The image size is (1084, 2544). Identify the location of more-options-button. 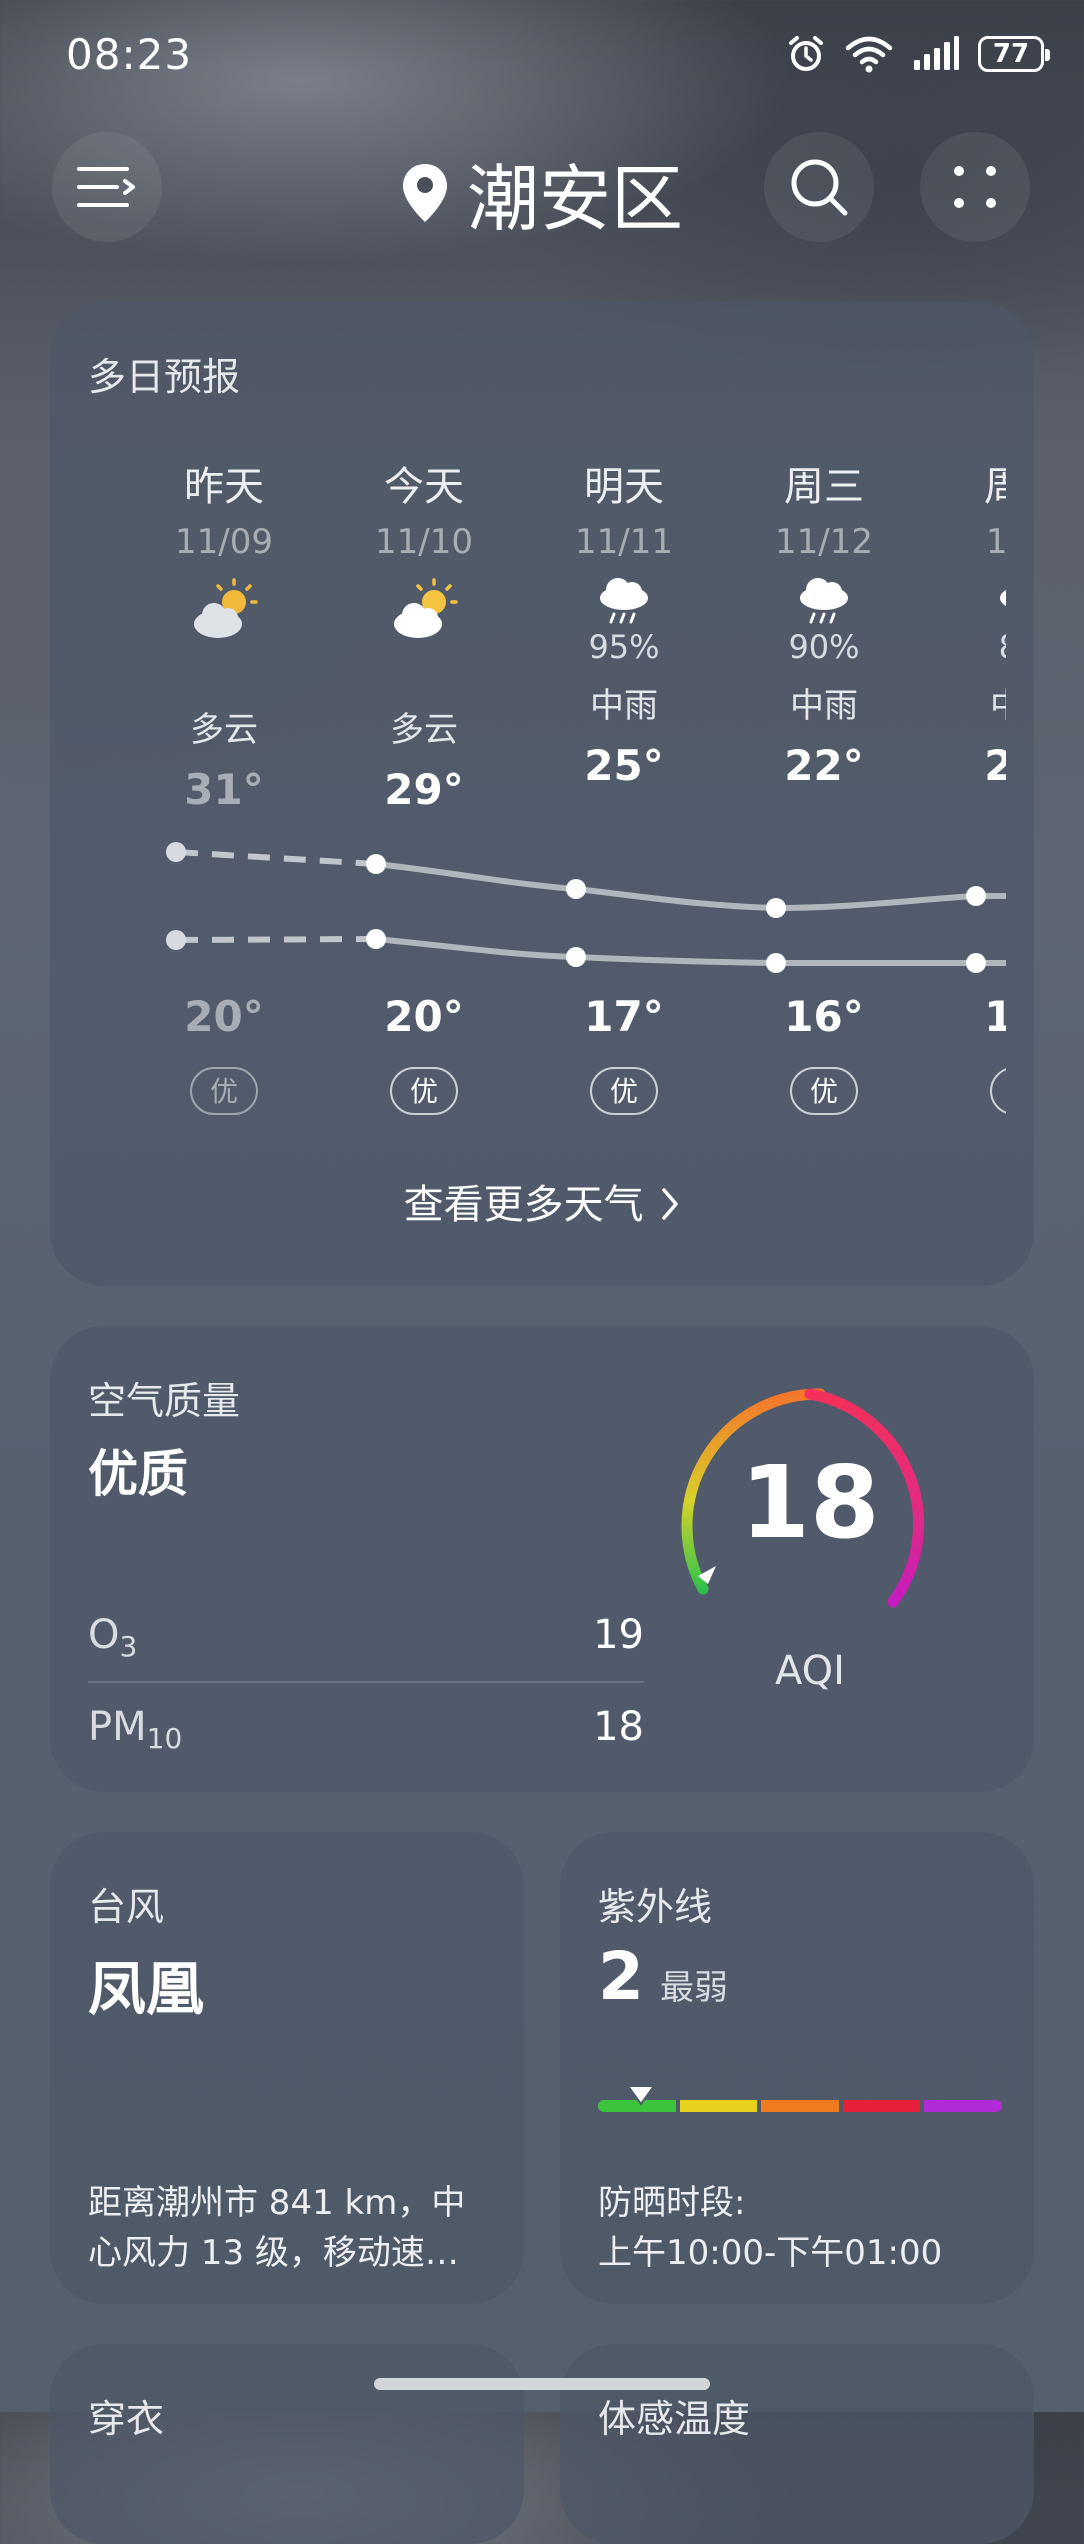
(975, 187).